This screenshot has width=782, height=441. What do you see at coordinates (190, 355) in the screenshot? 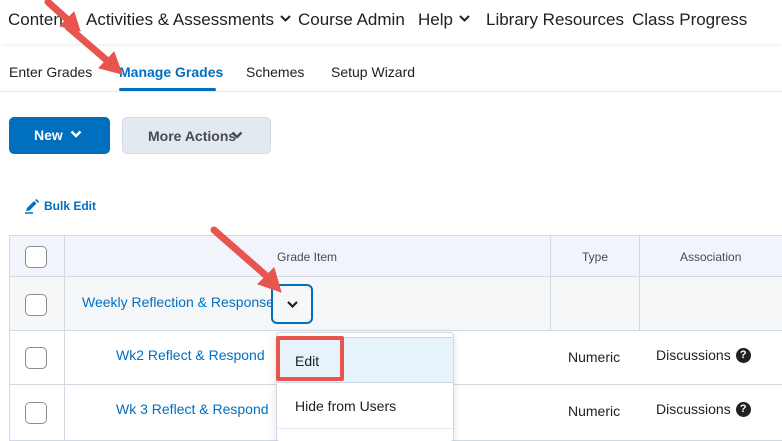
I see `grade-item-link: Wk2 Reflect & Respond` at bounding box center [190, 355].